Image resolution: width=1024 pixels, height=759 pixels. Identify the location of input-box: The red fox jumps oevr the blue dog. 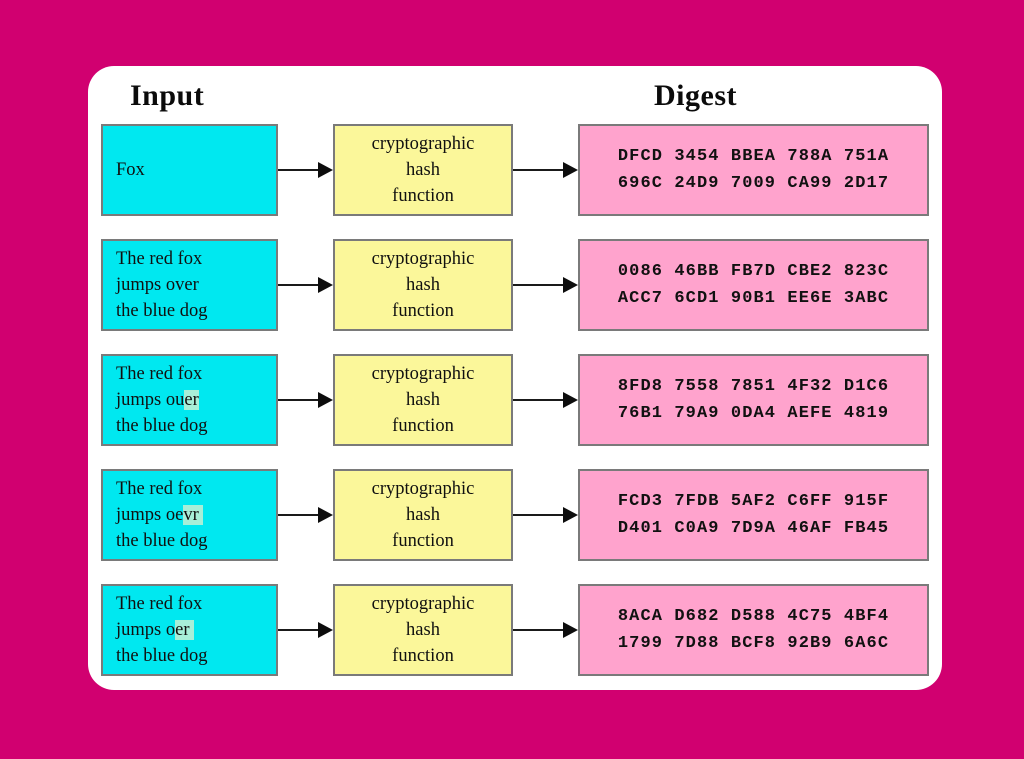
(189, 515).